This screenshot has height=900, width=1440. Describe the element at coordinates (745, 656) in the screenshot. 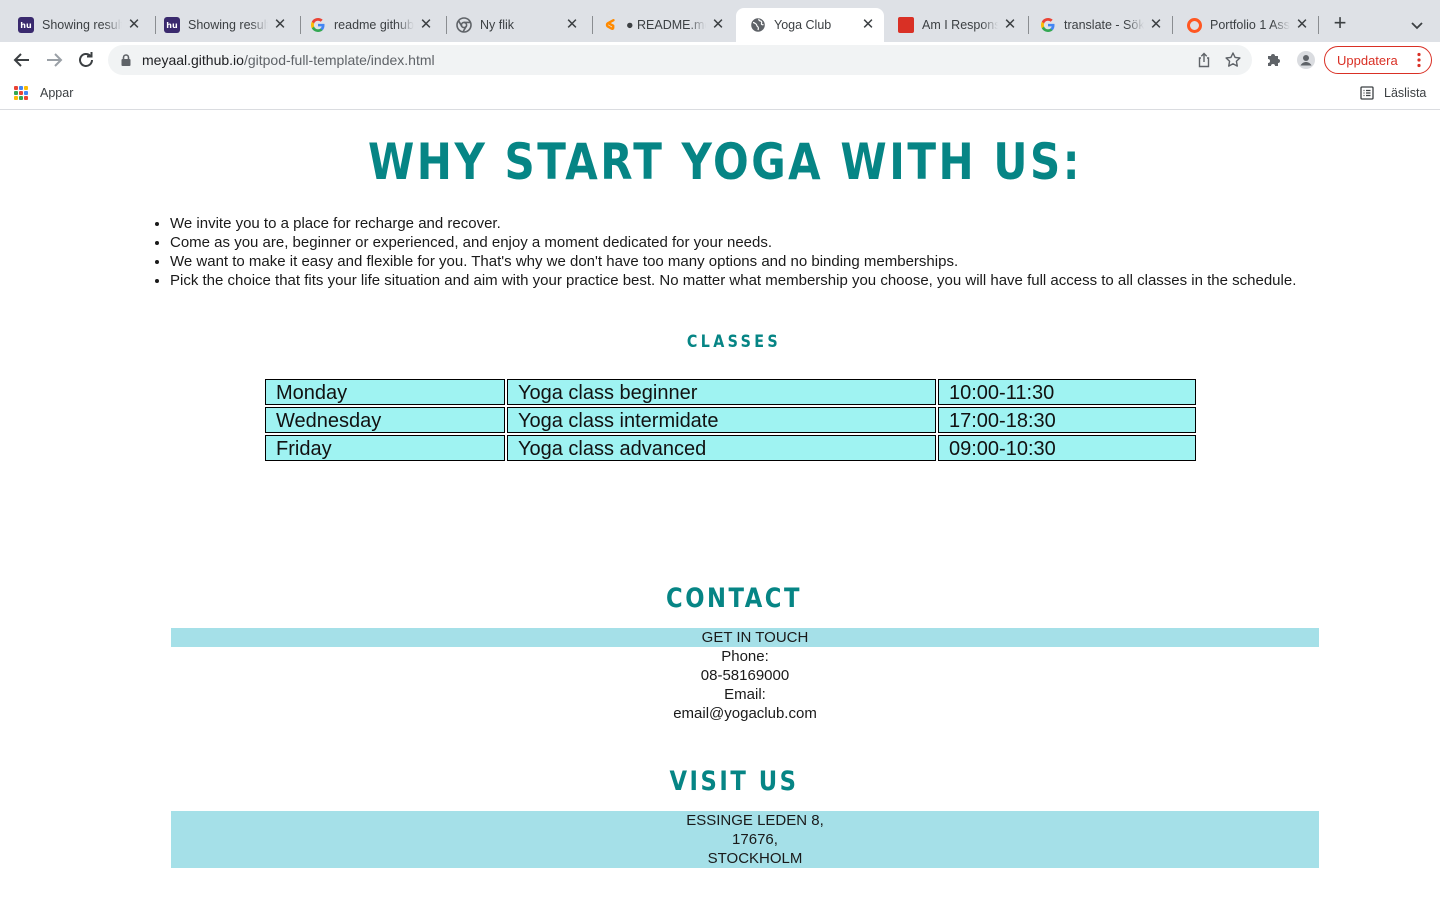

I see `phone-label: Phone:` at that location.